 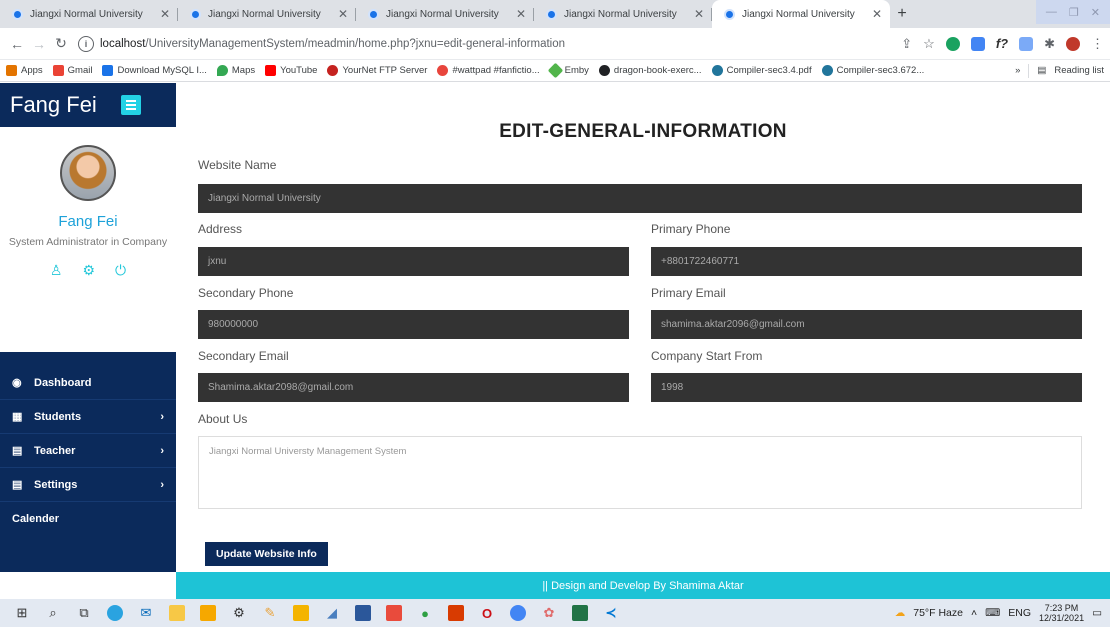 I want to click on minimize-icon: —, so click(x=1051, y=12).